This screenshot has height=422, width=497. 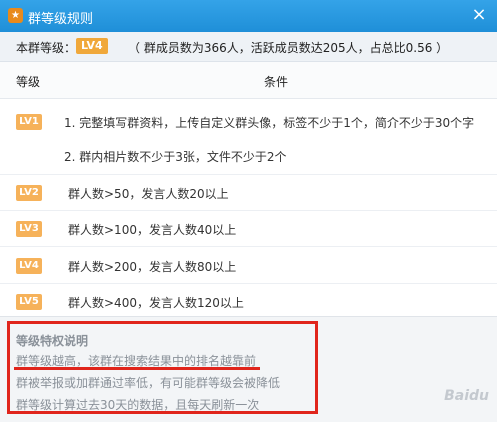 I want to click on level-badge-lv5: LV5, so click(x=29, y=302).